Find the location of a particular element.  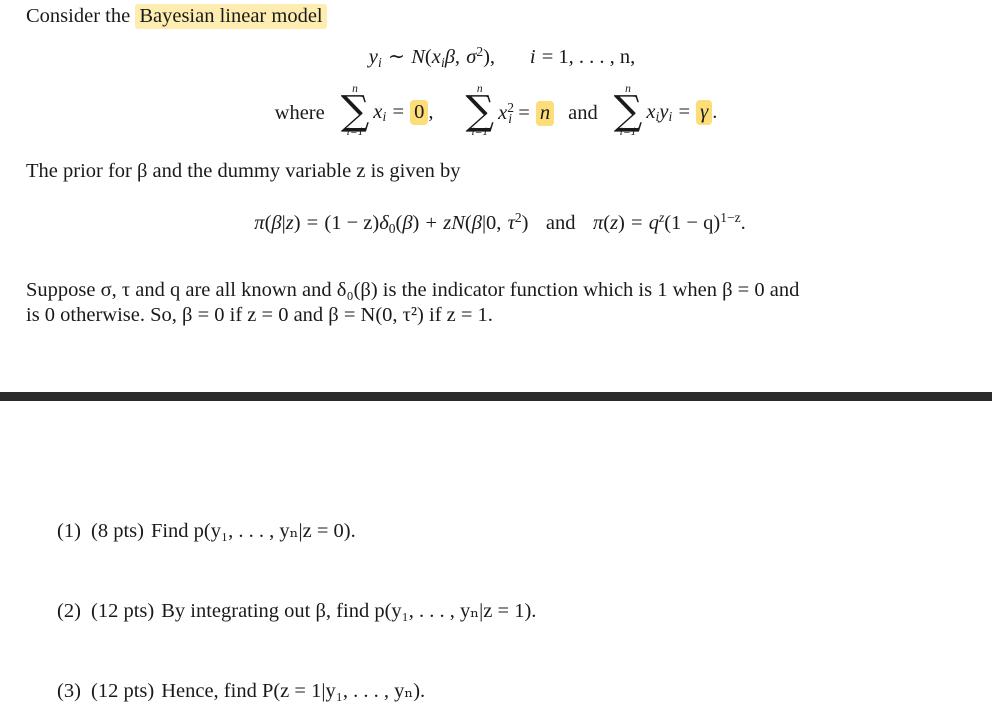

prior-one-minus-q: (1 − q) is located at coordinates (692, 223).